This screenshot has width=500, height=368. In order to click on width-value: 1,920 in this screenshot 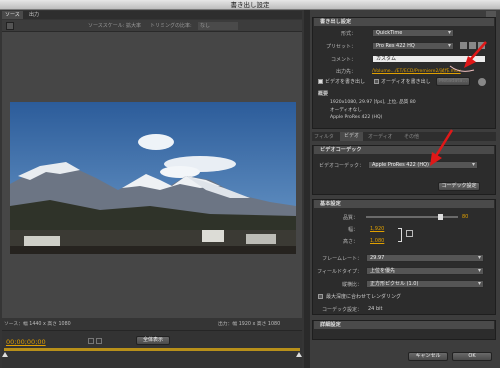, I will do `click(377, 229)`.